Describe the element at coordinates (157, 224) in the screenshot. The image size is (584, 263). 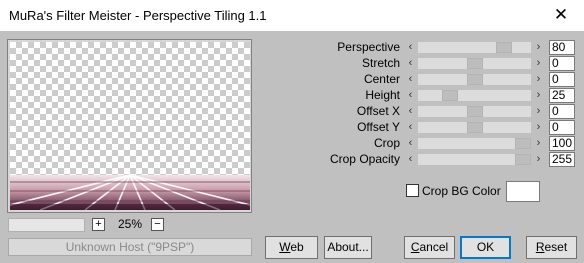
I see `zoom-out-button: −` at that location.